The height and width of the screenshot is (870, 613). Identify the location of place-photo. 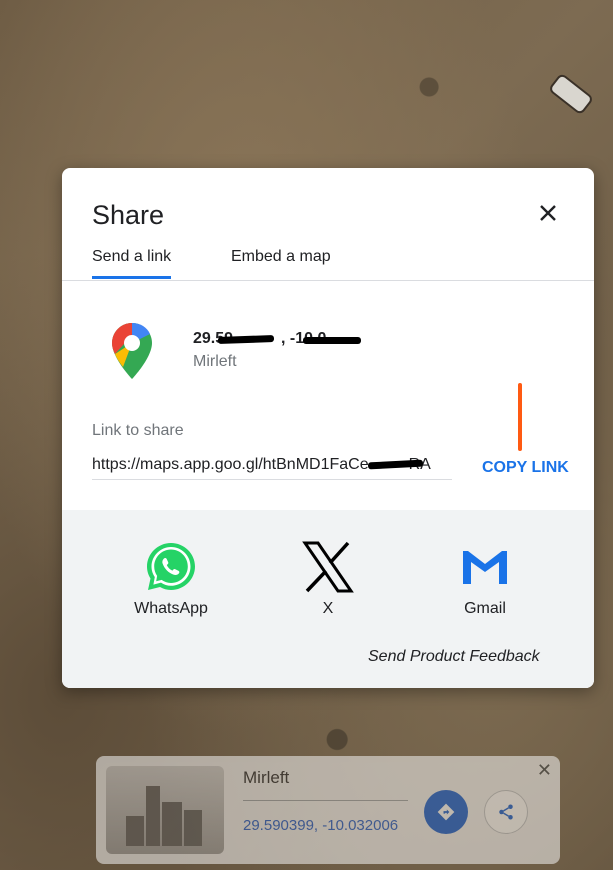
(165, 810).